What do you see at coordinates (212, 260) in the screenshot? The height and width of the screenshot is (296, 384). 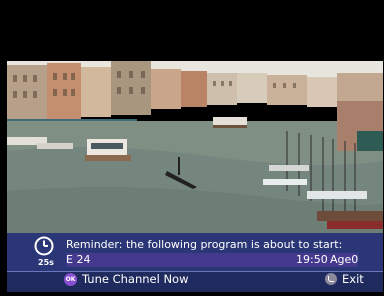 I see `program-info-row: E 24 19:50 Age0` at bounding box center [212, 260].